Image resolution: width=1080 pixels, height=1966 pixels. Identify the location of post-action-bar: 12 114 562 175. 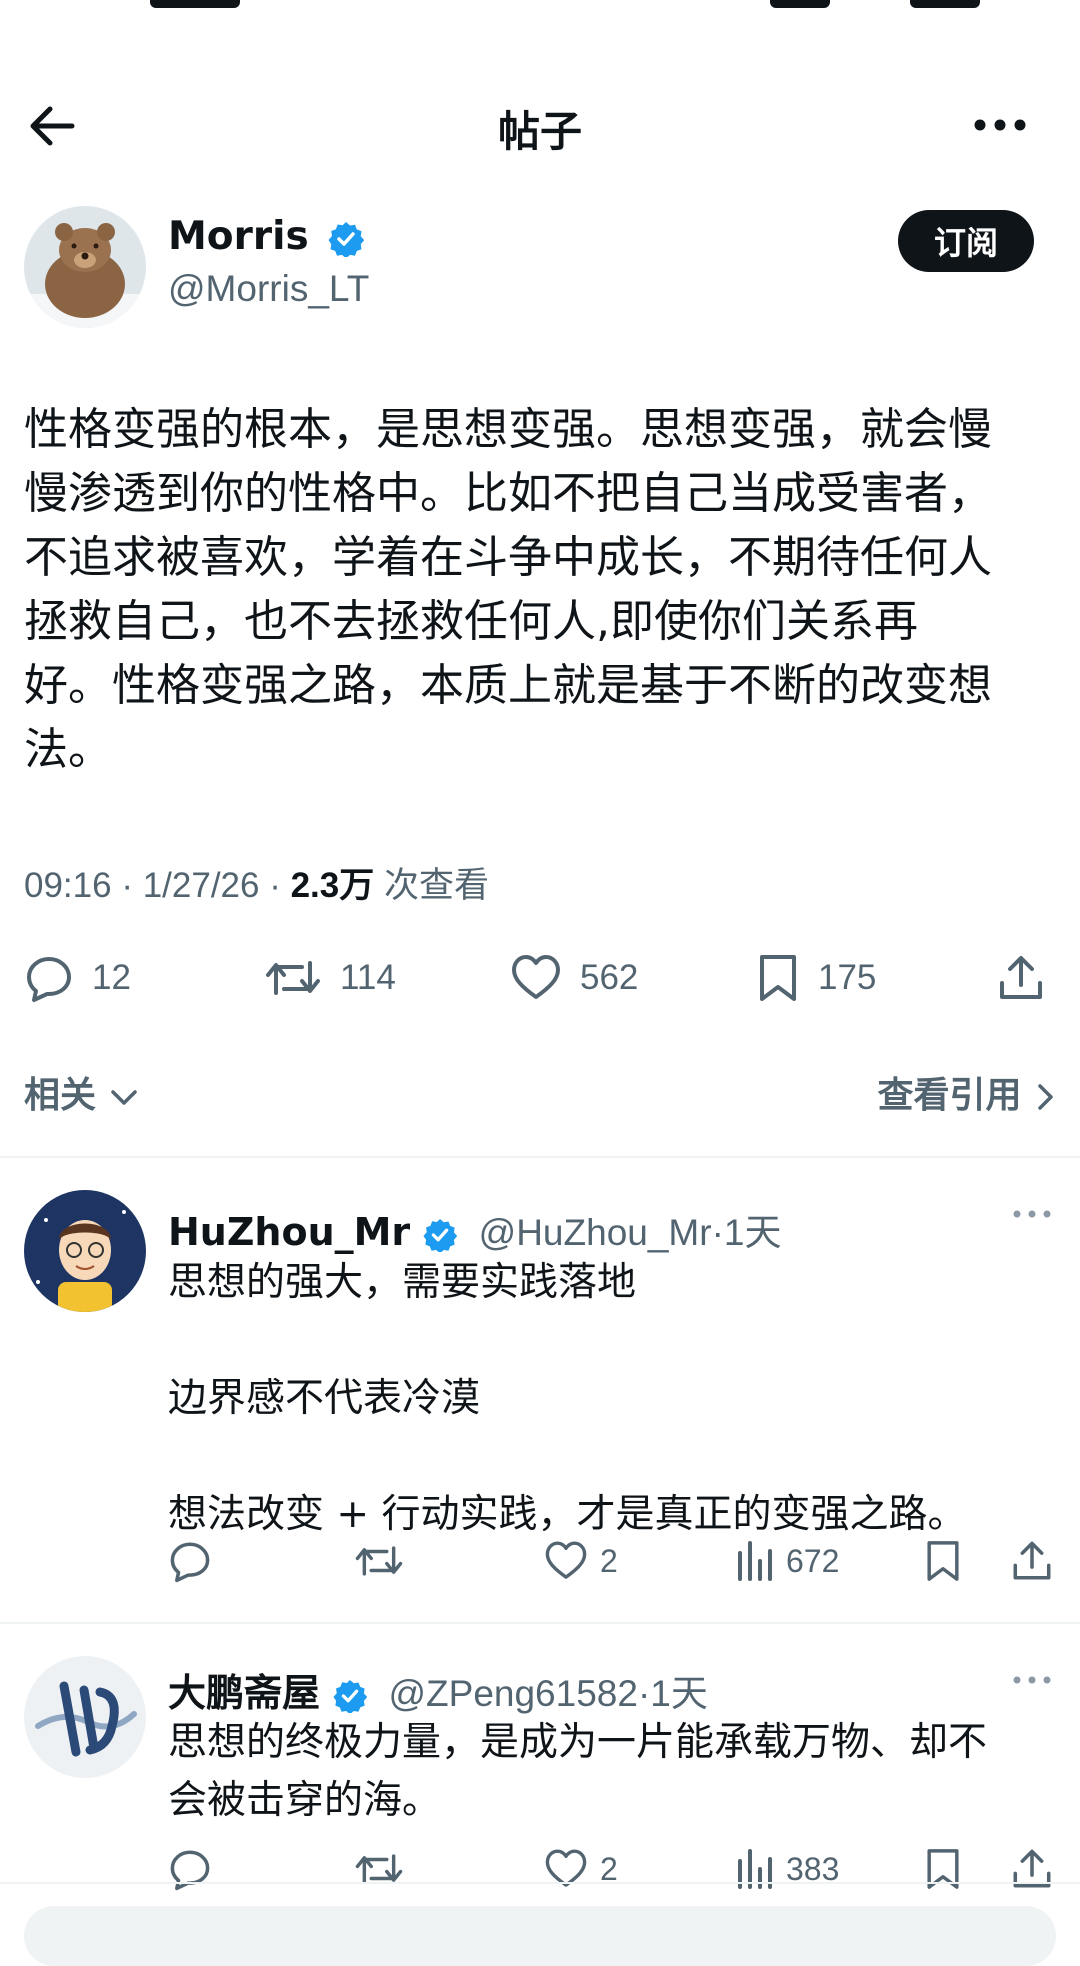
(540, 978).